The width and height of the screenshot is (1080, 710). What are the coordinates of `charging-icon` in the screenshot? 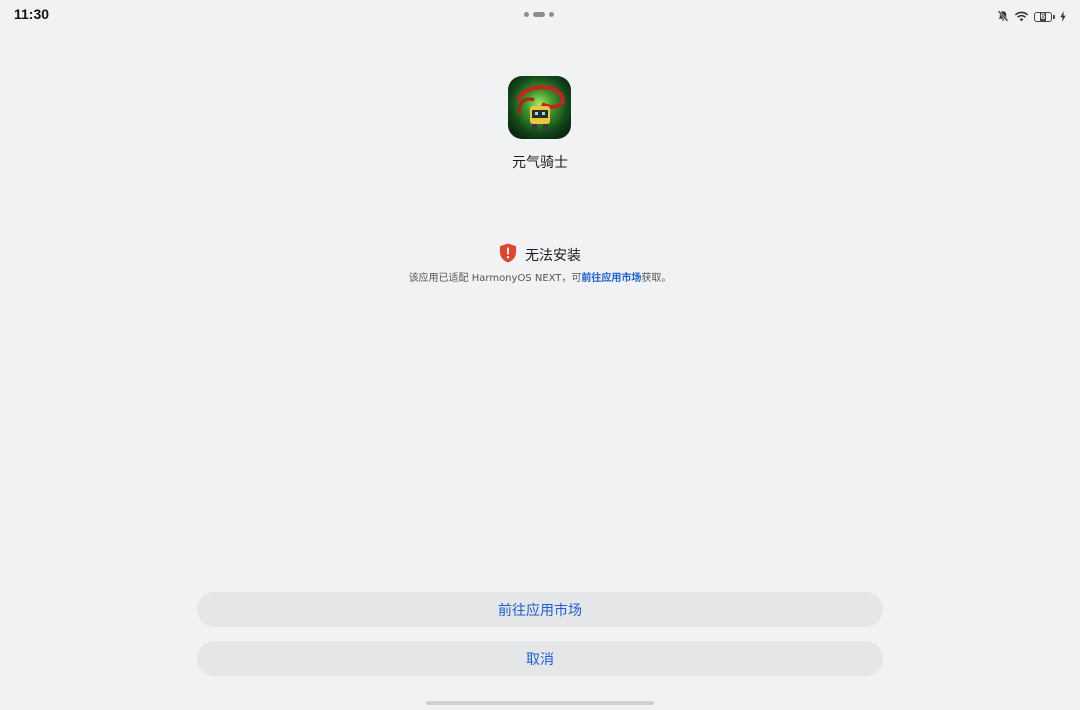 It's located at (1063, 16).